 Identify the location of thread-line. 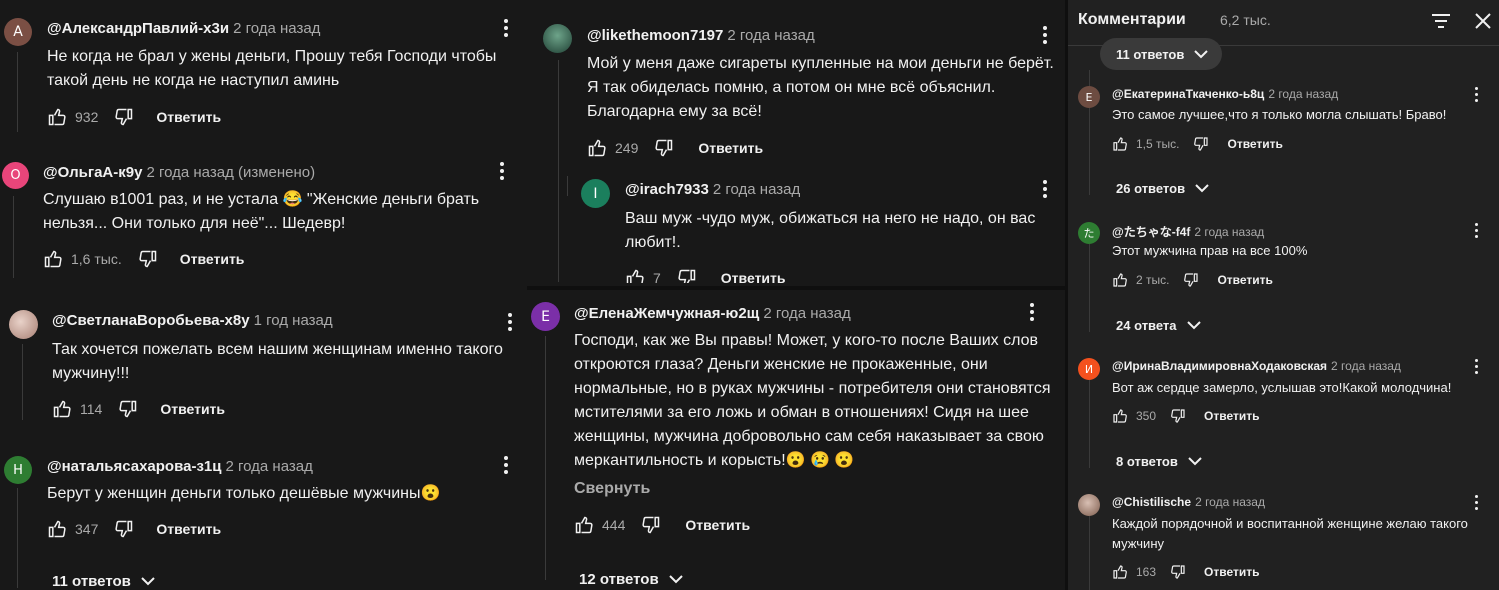
(17, 538).